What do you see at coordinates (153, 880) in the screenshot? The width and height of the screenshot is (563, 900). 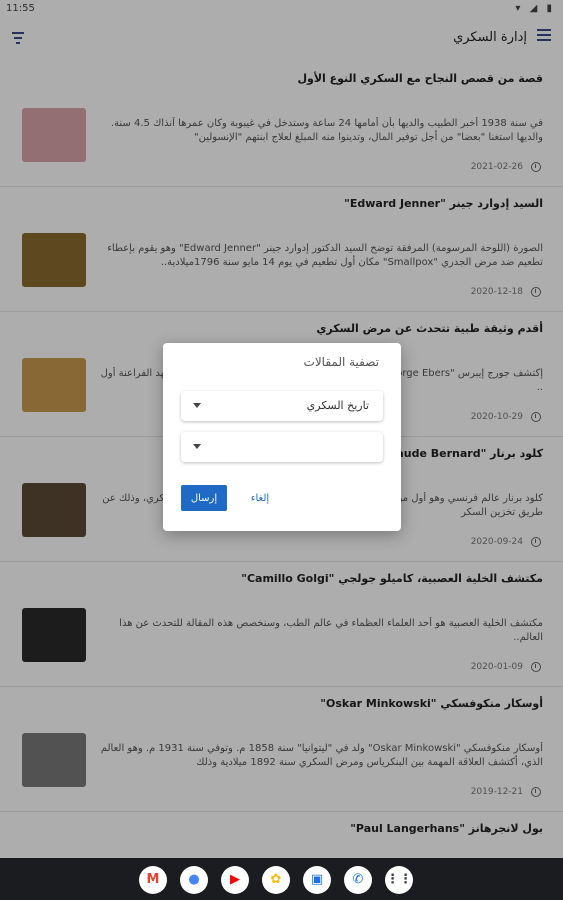 I see `gmail-icon: M` at bounding box center [153, 880].